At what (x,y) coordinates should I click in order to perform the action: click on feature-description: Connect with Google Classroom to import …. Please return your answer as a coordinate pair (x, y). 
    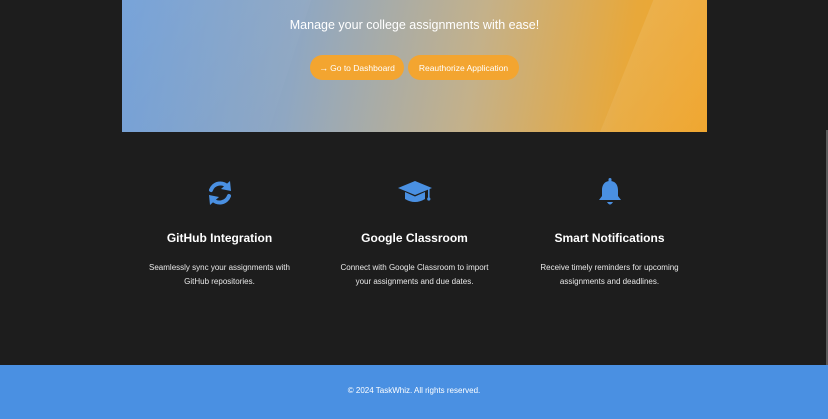
    Looking at the image, I should click on (414, 274).